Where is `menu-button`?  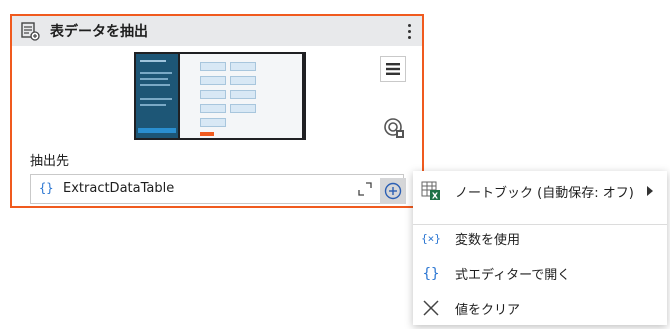
menu-button is located at coordinates (393, 69).